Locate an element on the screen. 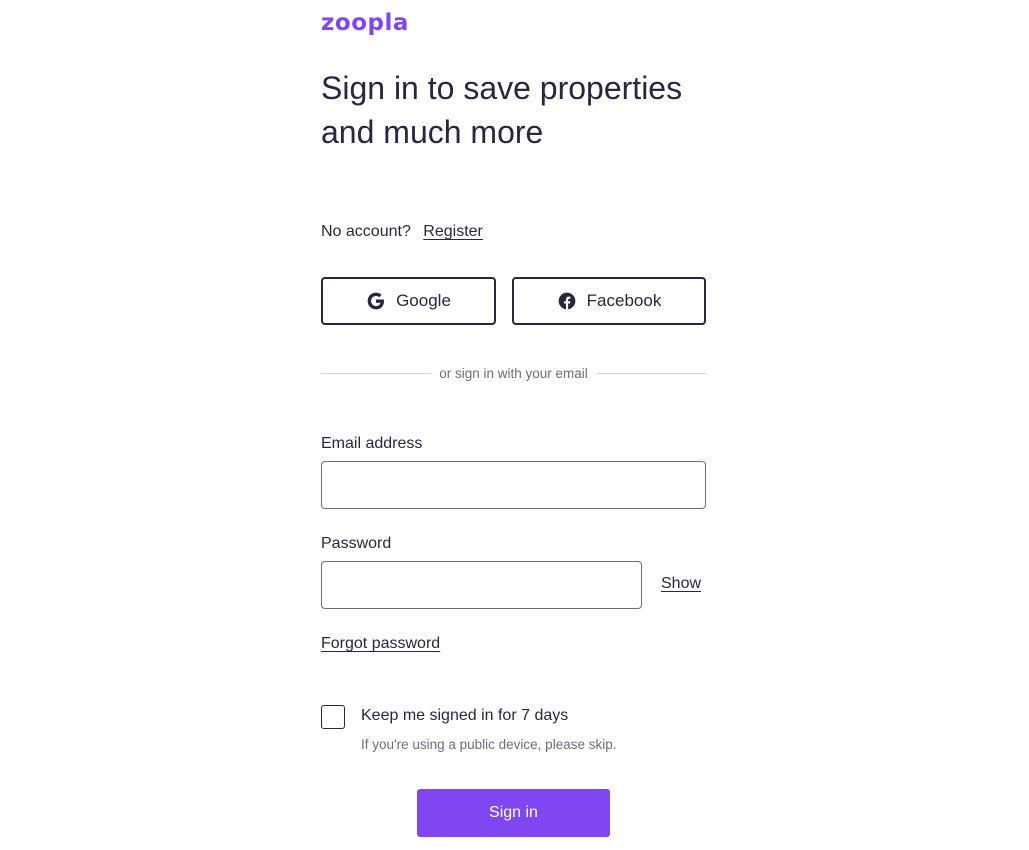 The width and height of the screenshot is (1029, 850). divider-line-right is located at coordinates (650, 373).